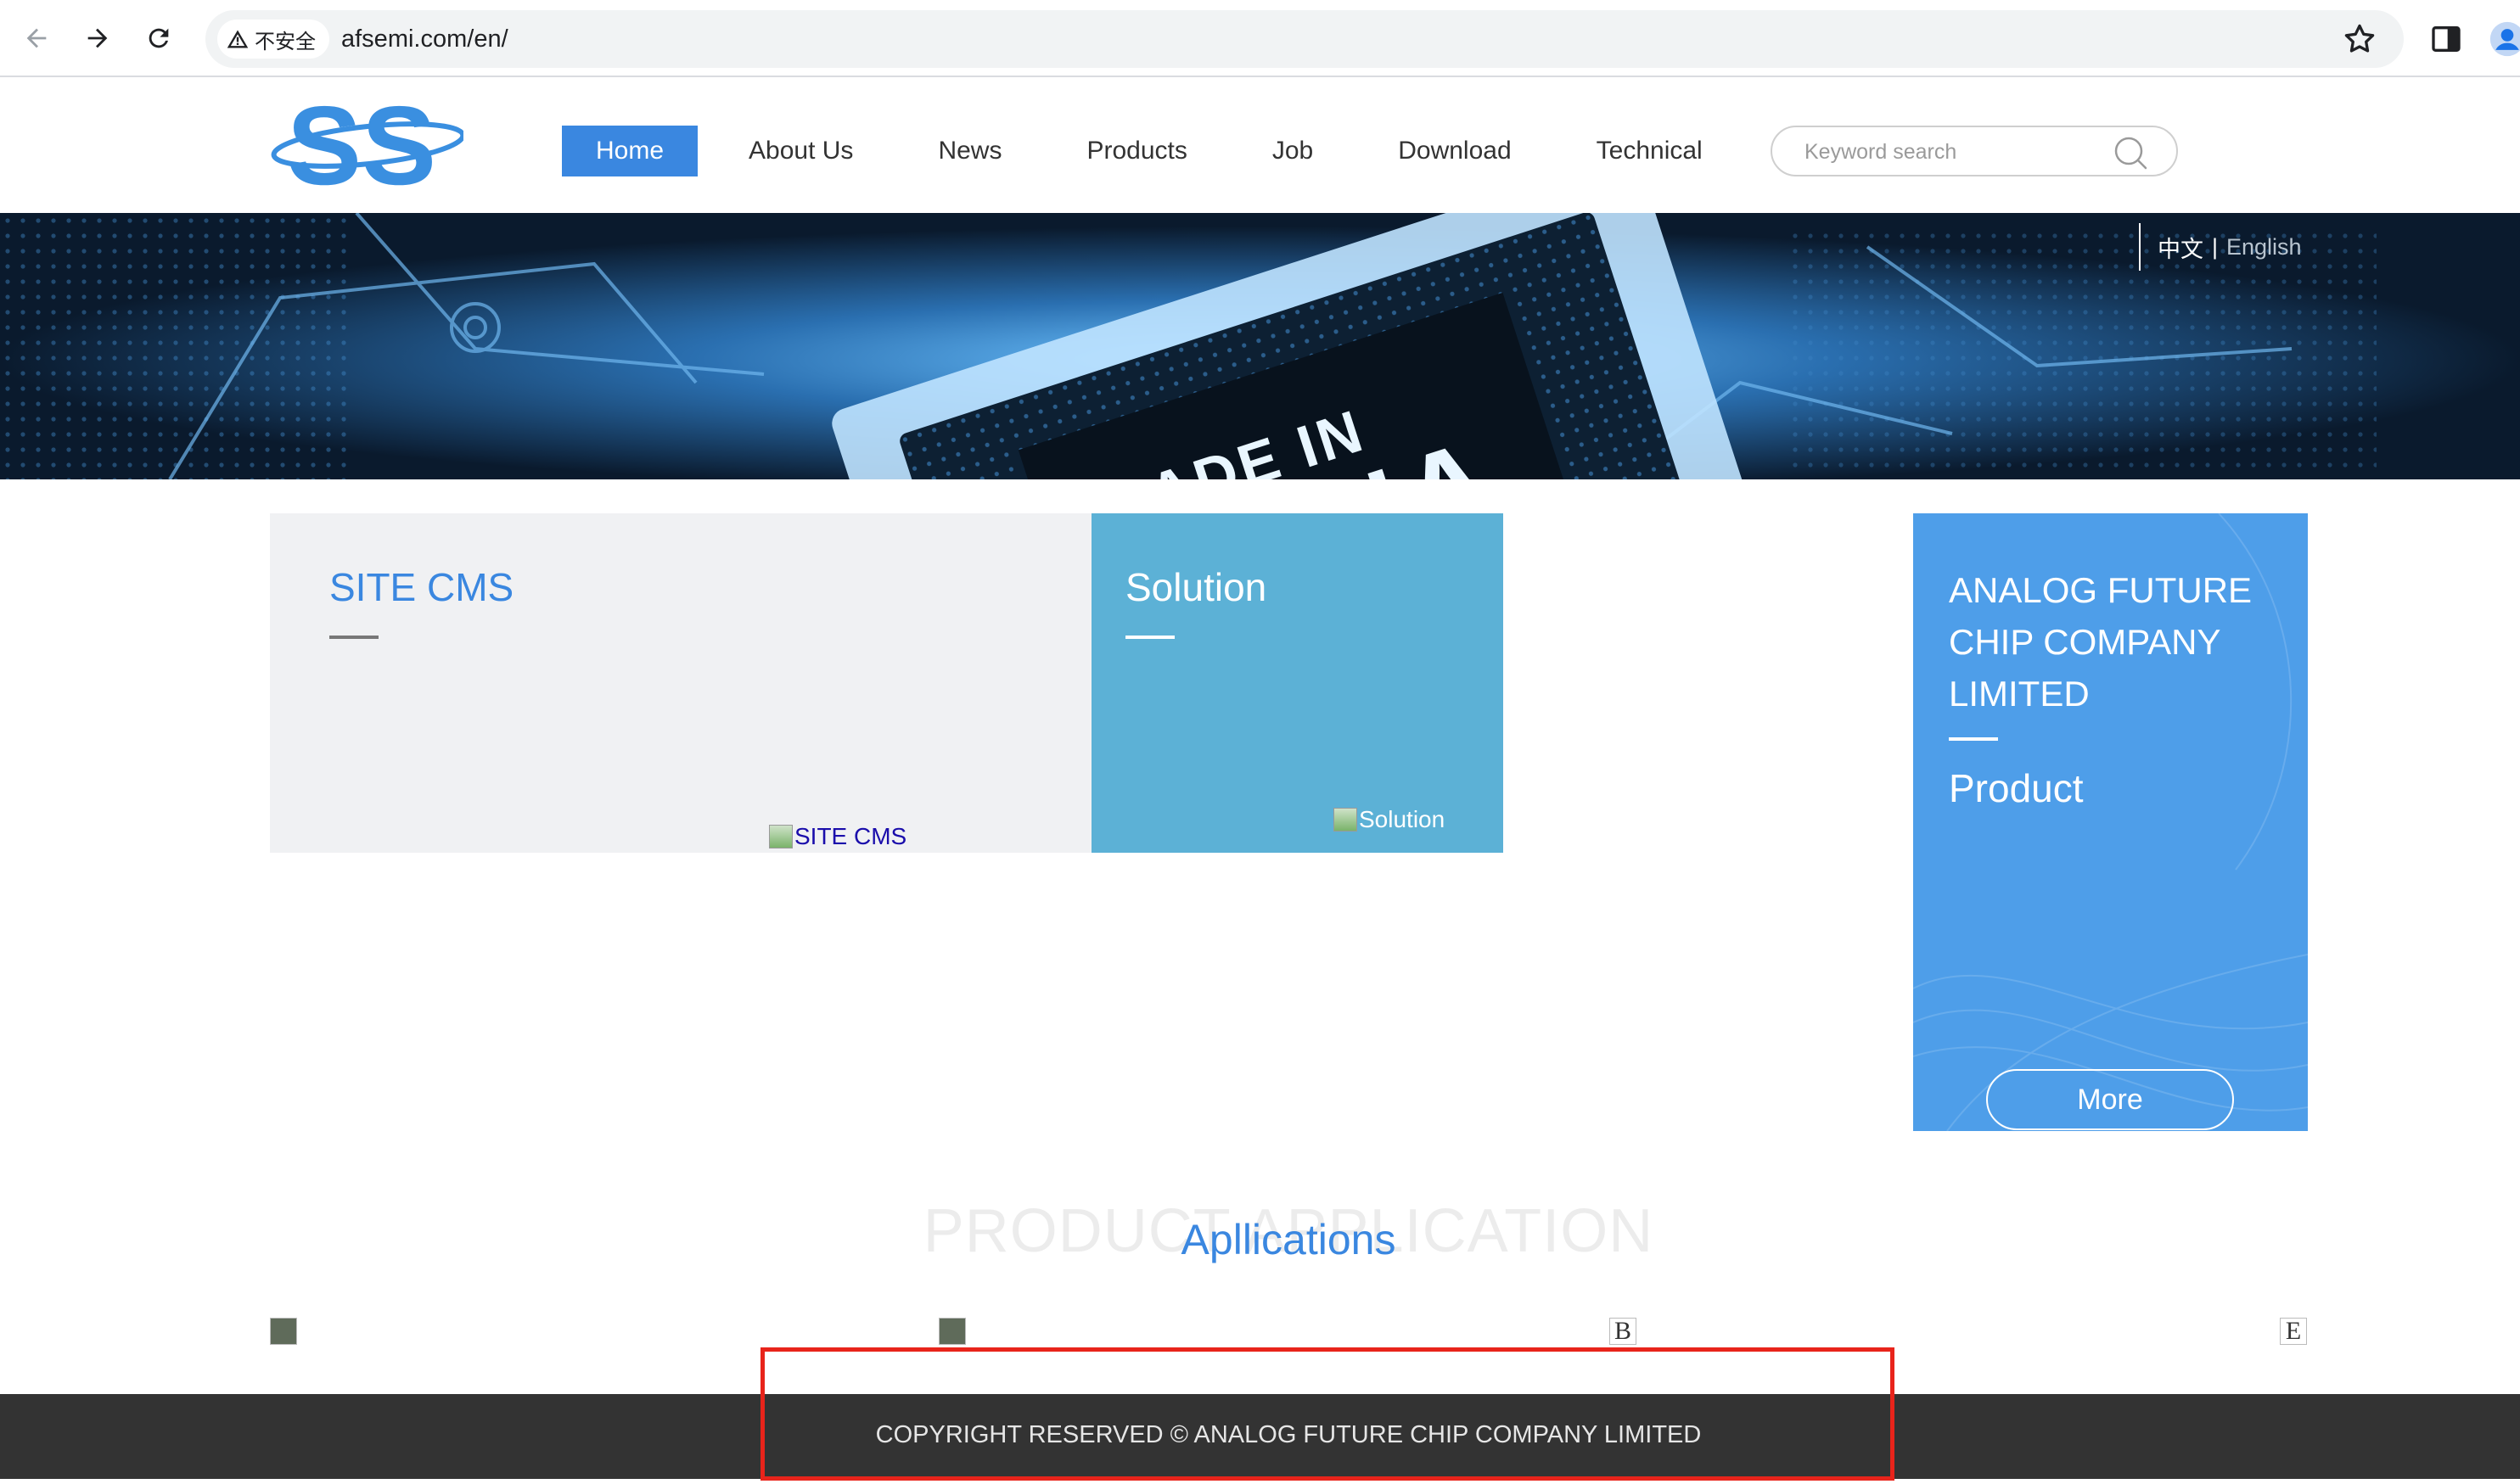  Describe the element at coordinates (630, 151) in the screenshot. I see `nav-home: Home` at that location.